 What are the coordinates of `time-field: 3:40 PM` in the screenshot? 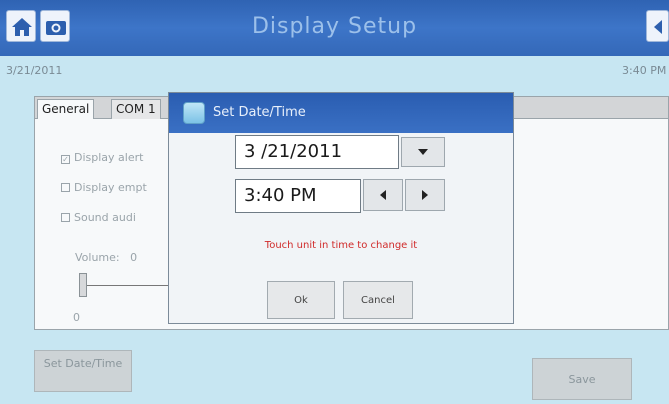 It's located at (298, 196).